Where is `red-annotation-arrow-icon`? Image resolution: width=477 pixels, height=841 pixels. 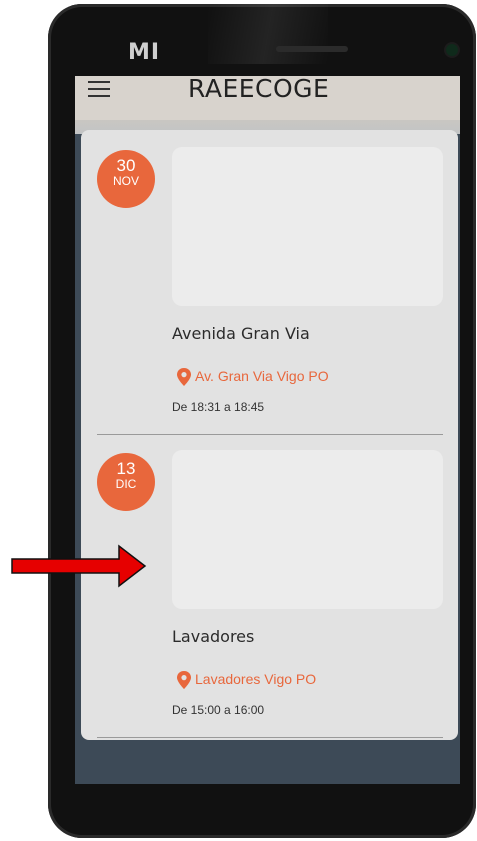 red-annotation-arrow-icon is located at coordinates (79, 566).